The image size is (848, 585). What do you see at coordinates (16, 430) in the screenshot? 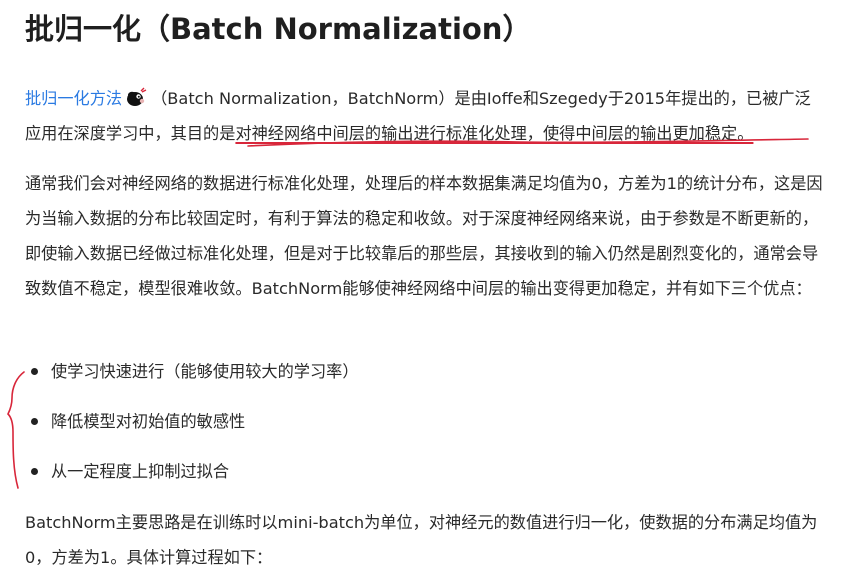
I see `curly-brace-annotation` at bounding box center [16, 430].